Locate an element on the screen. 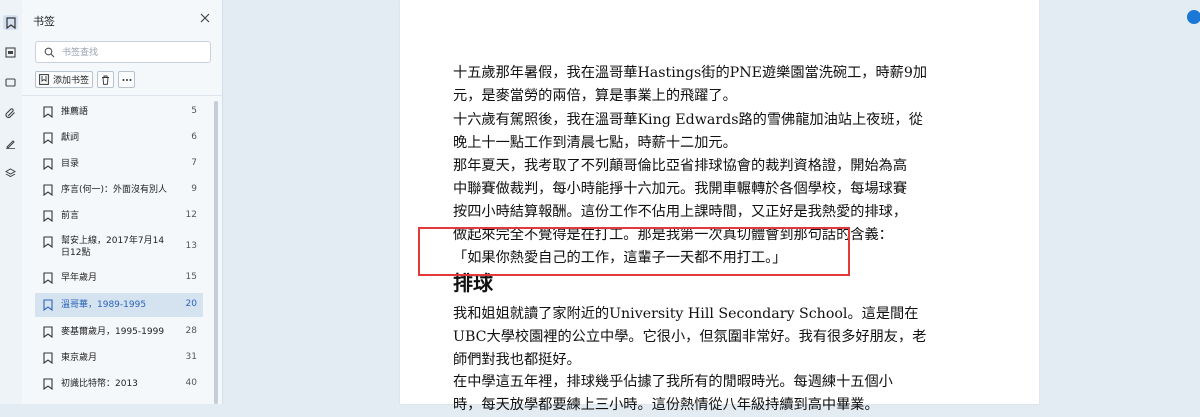 Image resolution: width=1200 pixels, height=417 pixels. left-tool-rail is located at coordinates (11, 202).